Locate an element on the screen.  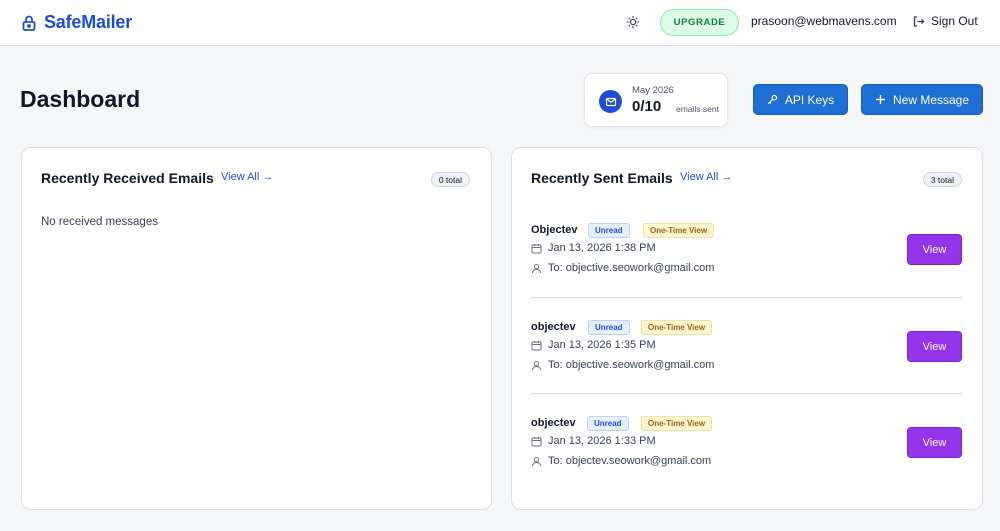
lock-icon is located at coordinates (29, 23).